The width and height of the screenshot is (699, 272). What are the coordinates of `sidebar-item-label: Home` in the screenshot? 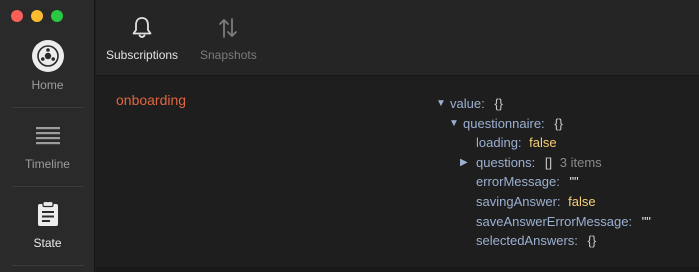 It's located at (47, 85).